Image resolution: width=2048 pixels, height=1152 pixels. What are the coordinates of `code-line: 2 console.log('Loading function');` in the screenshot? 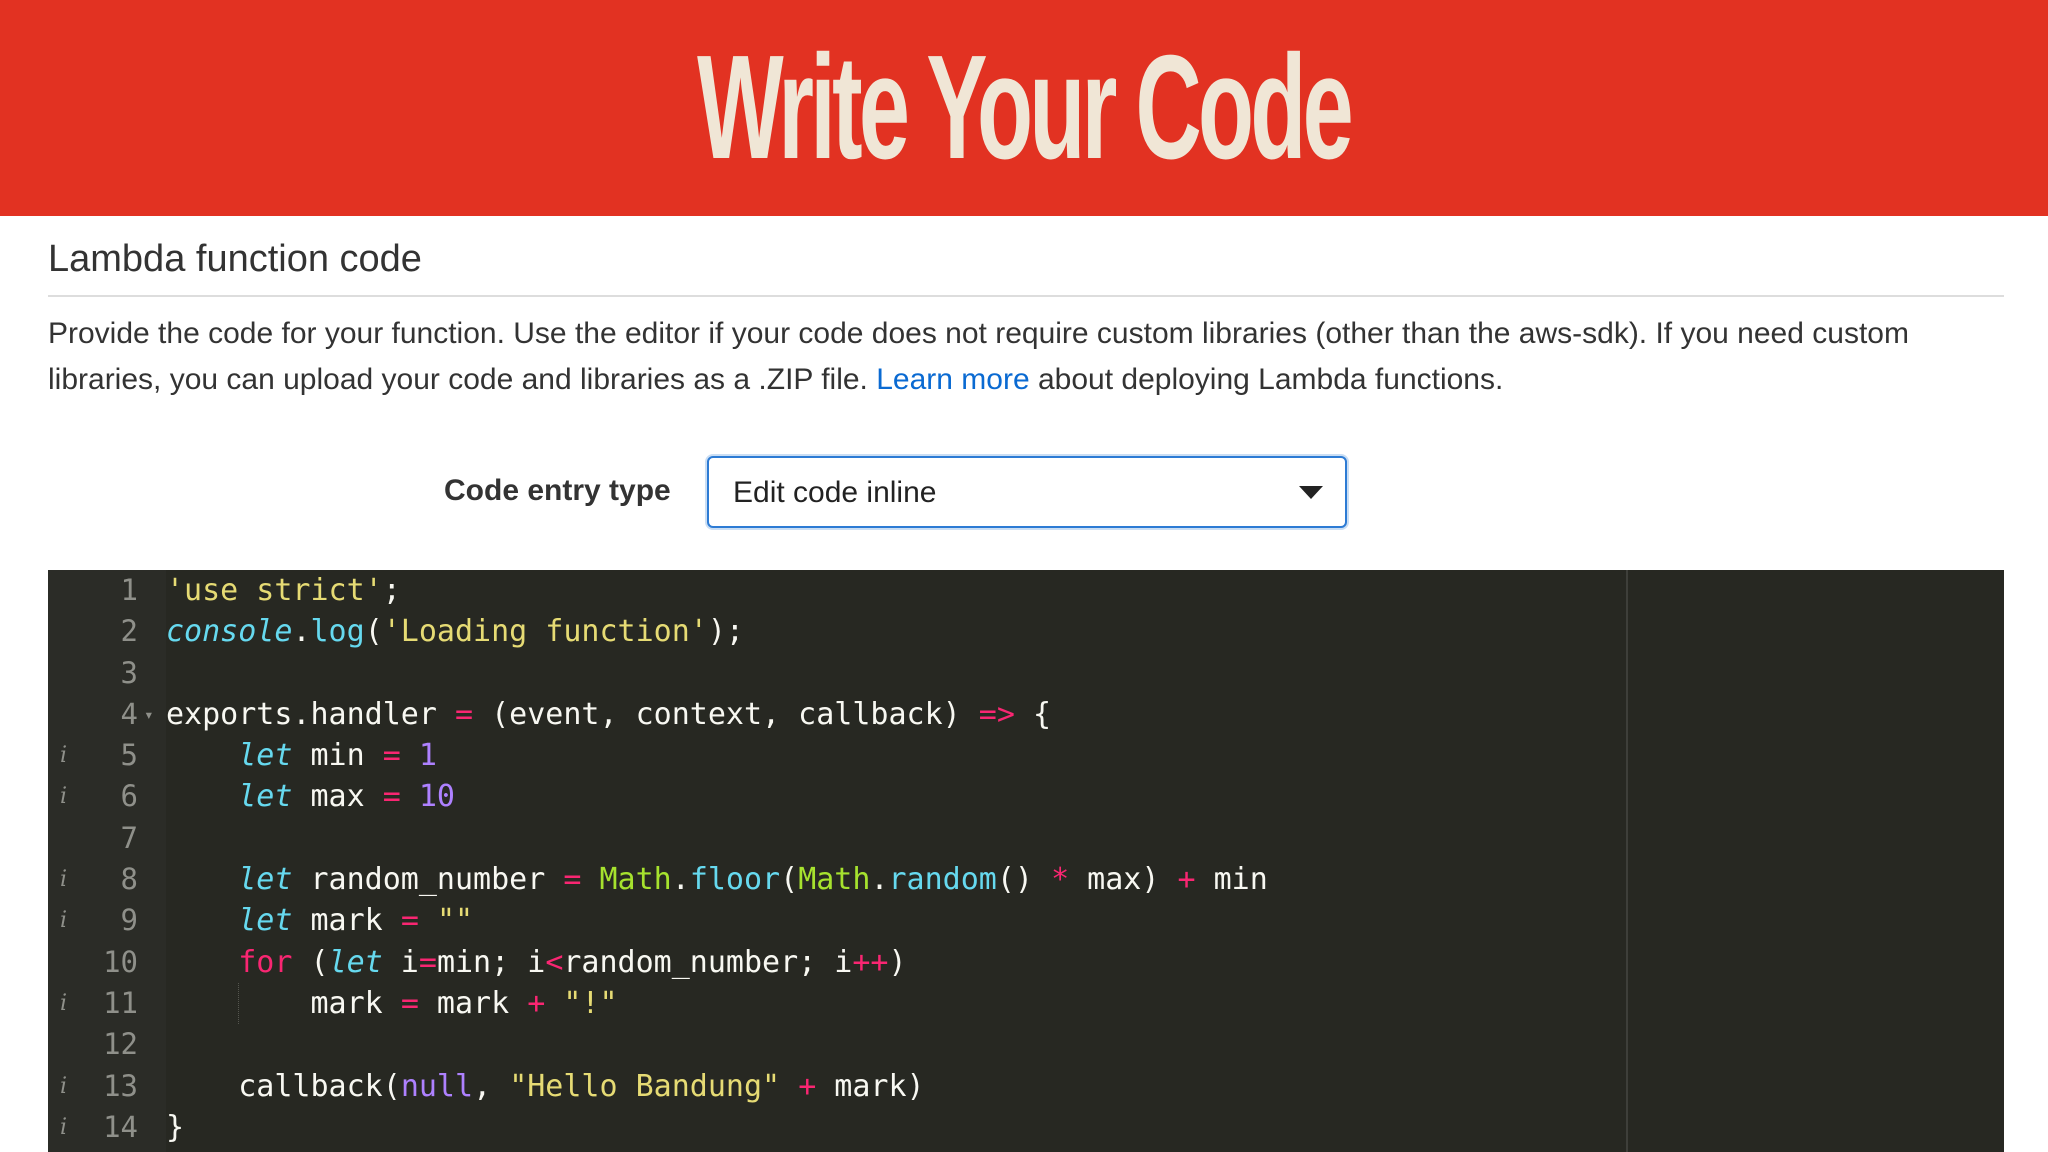 It's located at (1026, 631).